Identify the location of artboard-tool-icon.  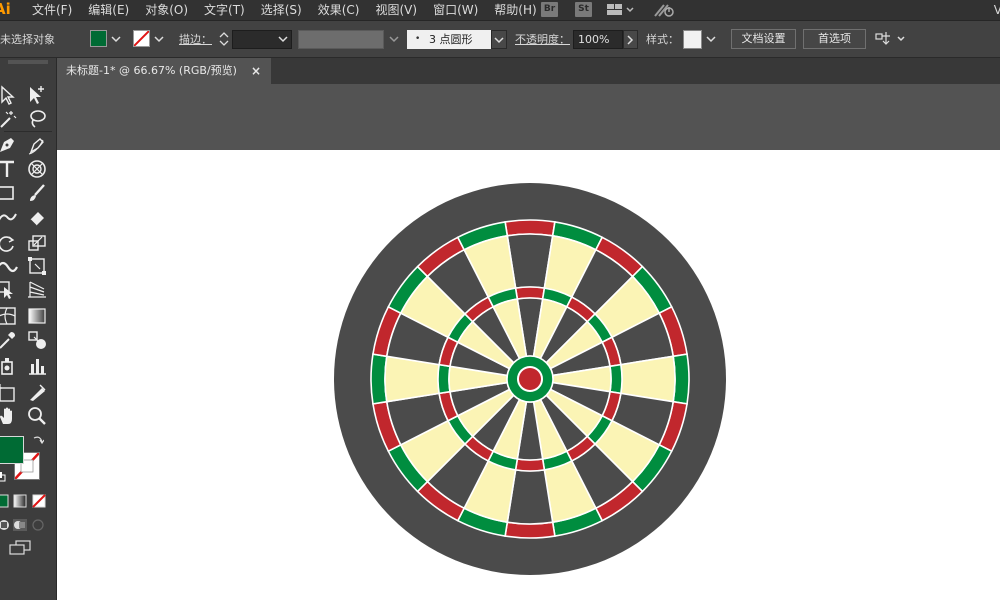
(9, 393).